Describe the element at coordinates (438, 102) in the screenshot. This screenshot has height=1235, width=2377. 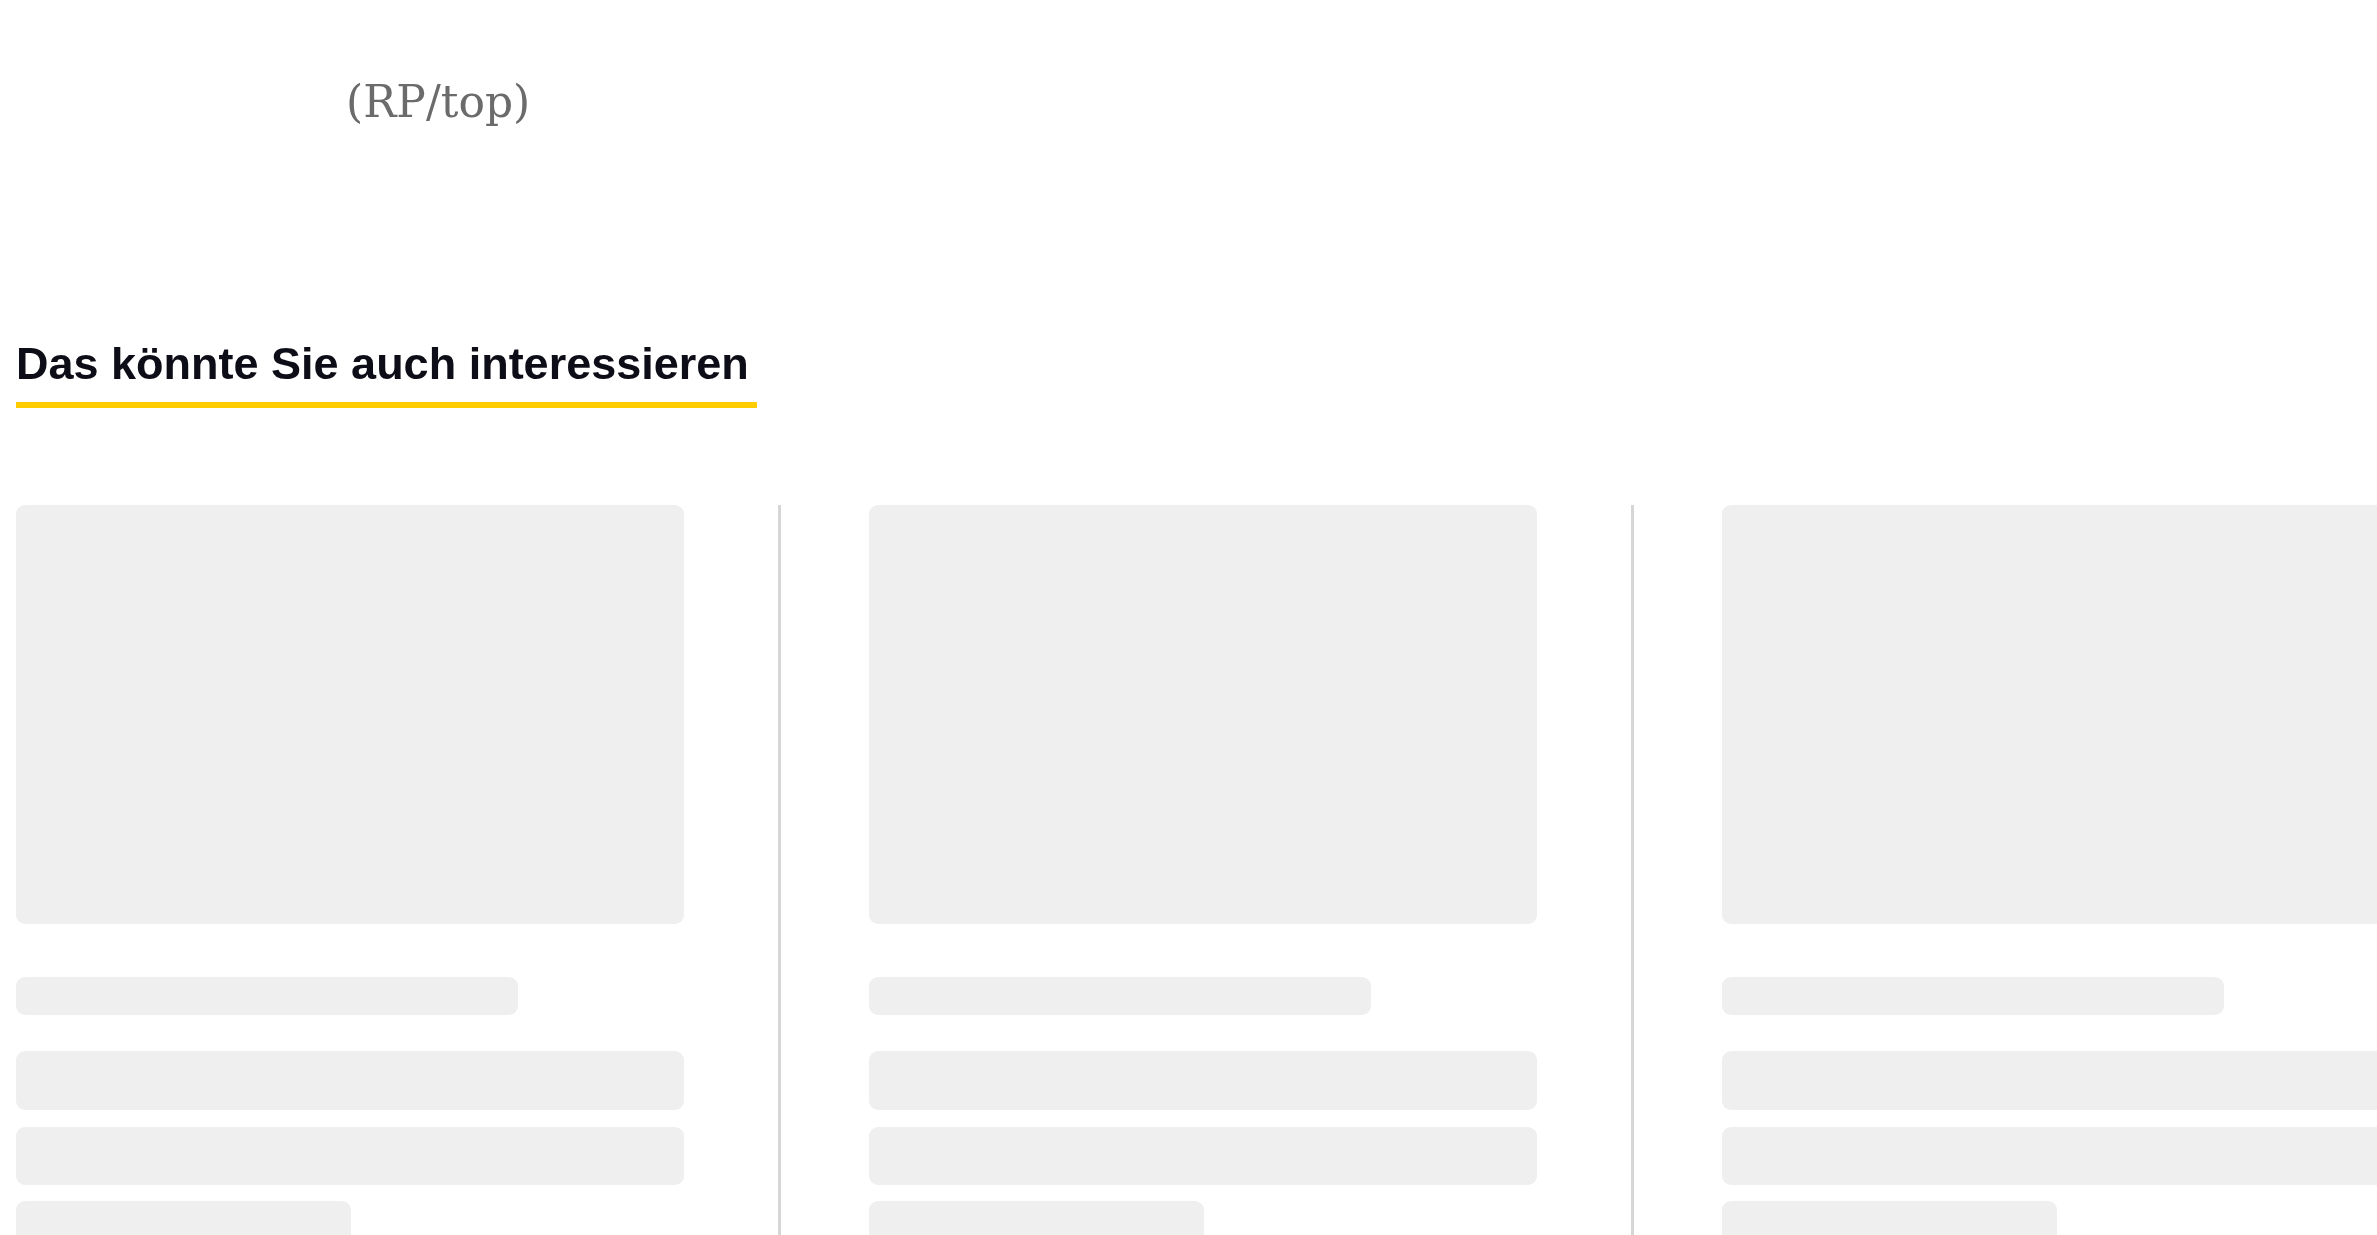
I see `caption-text: (RP/top)` at that location.